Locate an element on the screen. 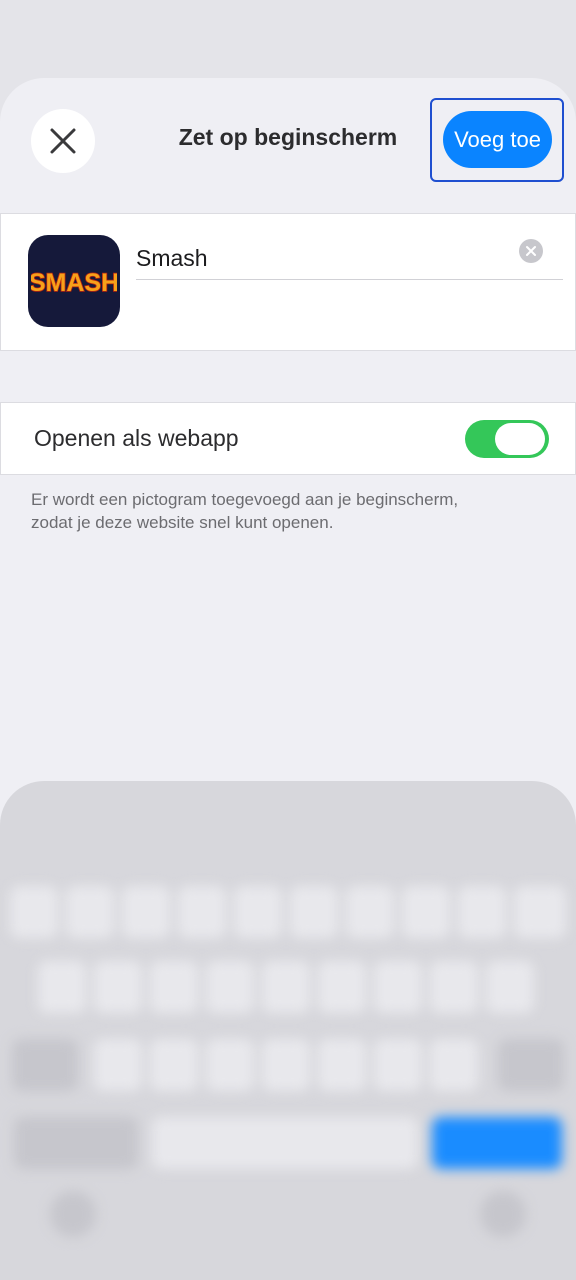  toggle-knob is located at coordinates (520, 439).